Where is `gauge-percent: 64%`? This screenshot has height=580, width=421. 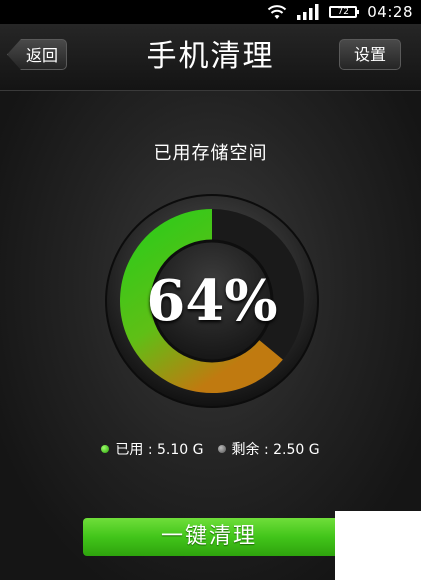 gauge-percent: 64% is located at coordinates (212, 301).